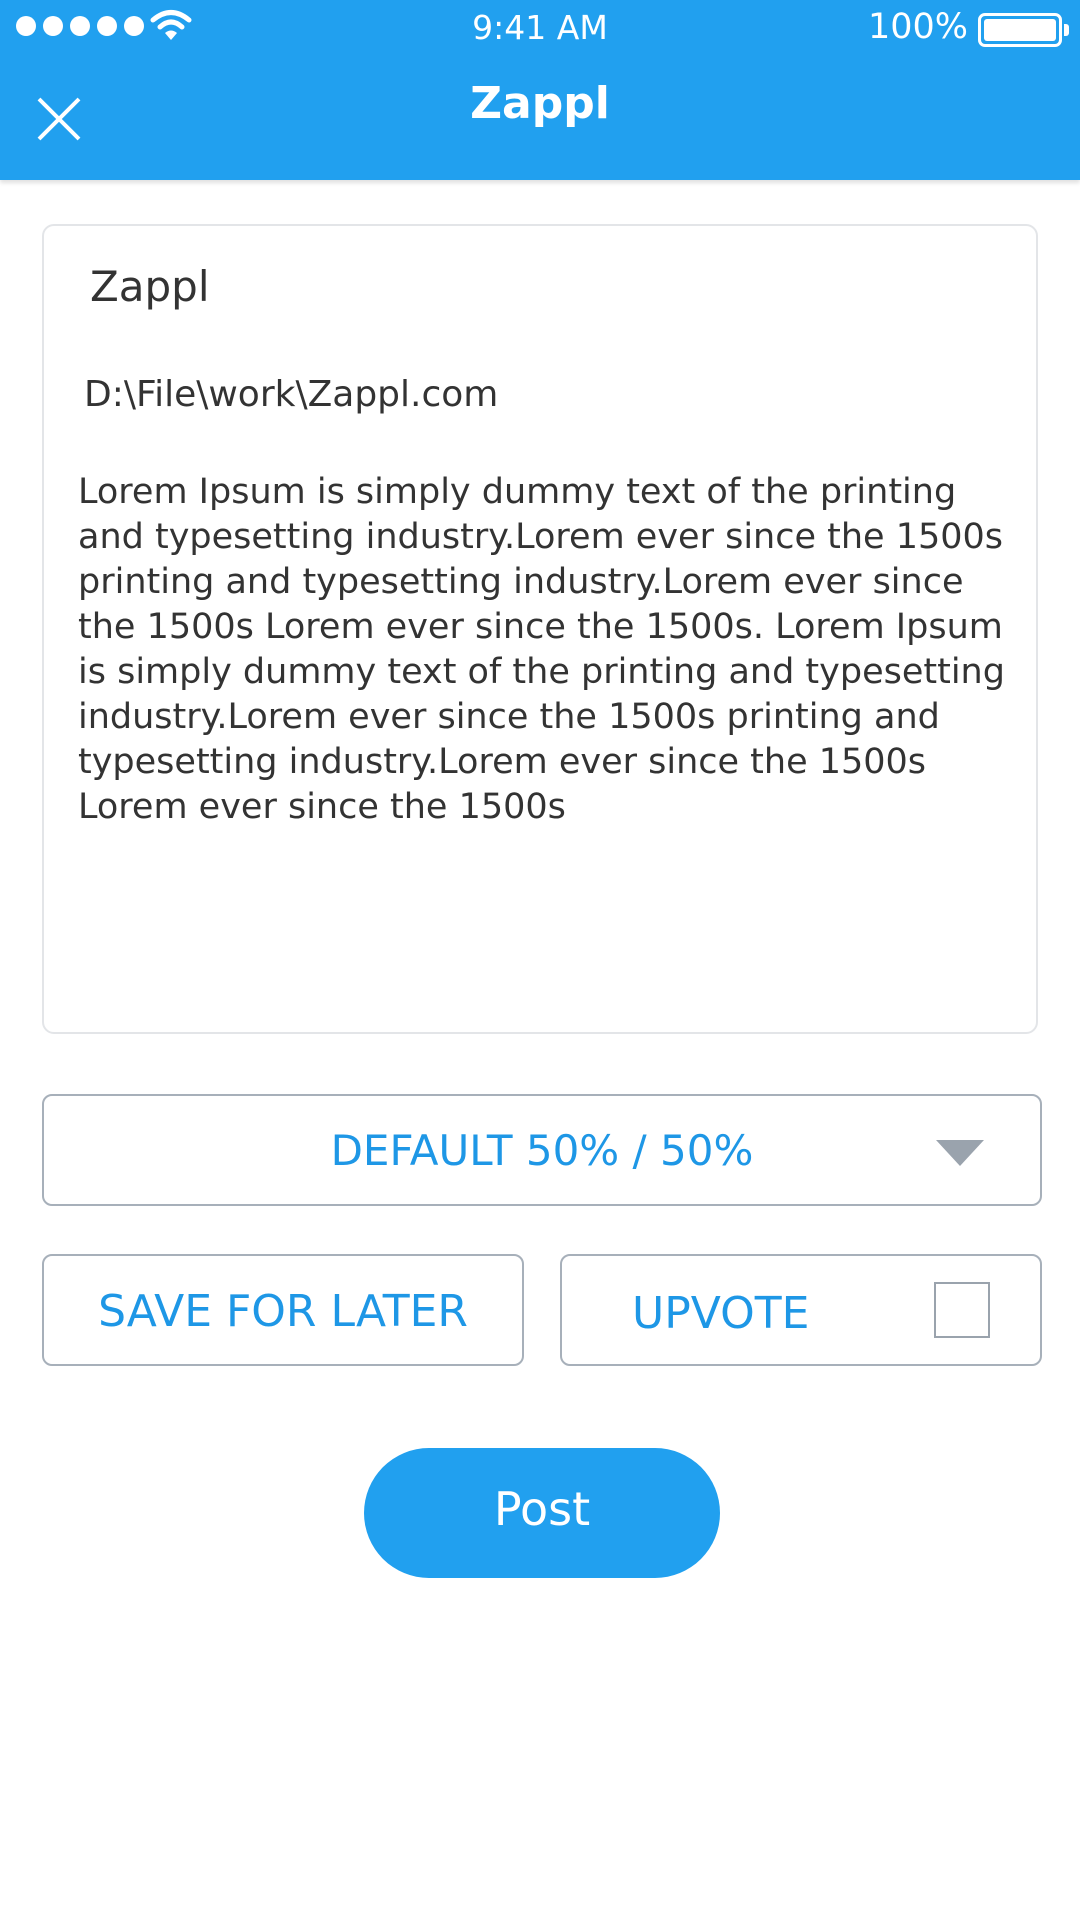  Describe the element at coordinates (1023, 30) in the screenshot. I see `battery-icon` at that location.